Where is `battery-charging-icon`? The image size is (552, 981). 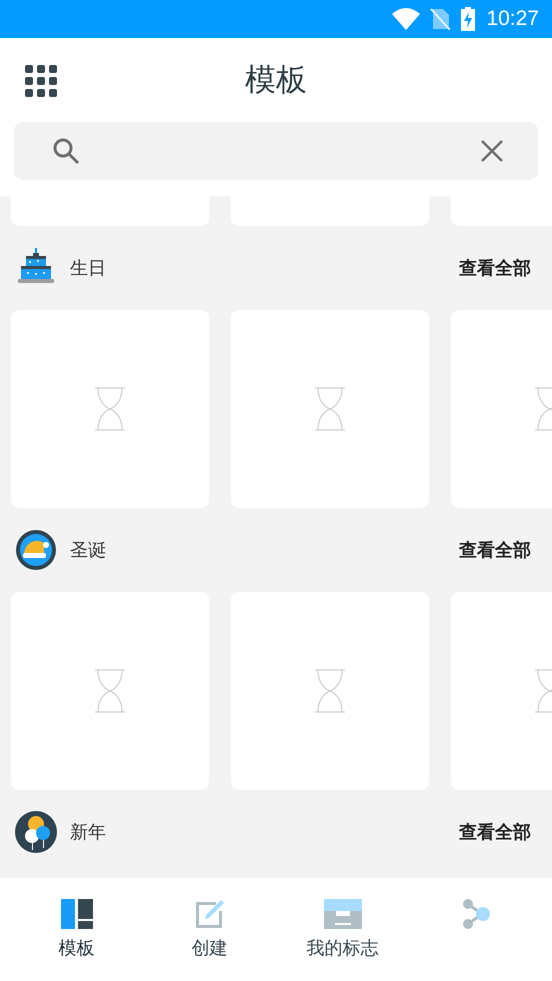
battery-charging-icon is located at coordinates (468, 19).